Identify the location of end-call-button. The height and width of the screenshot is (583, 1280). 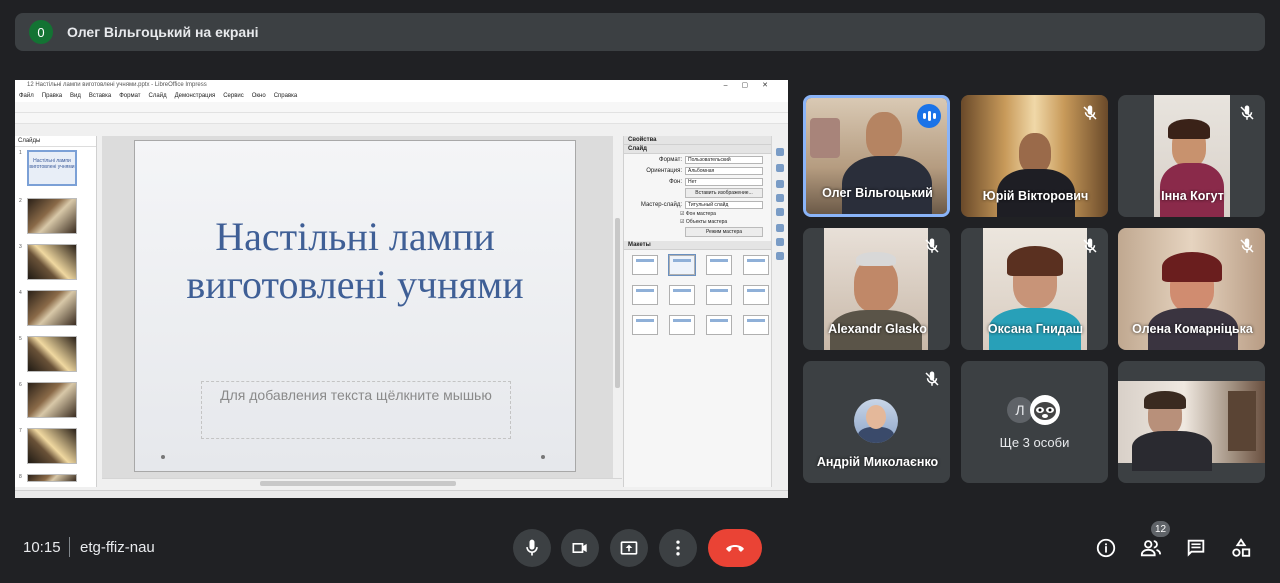
(735, 548).